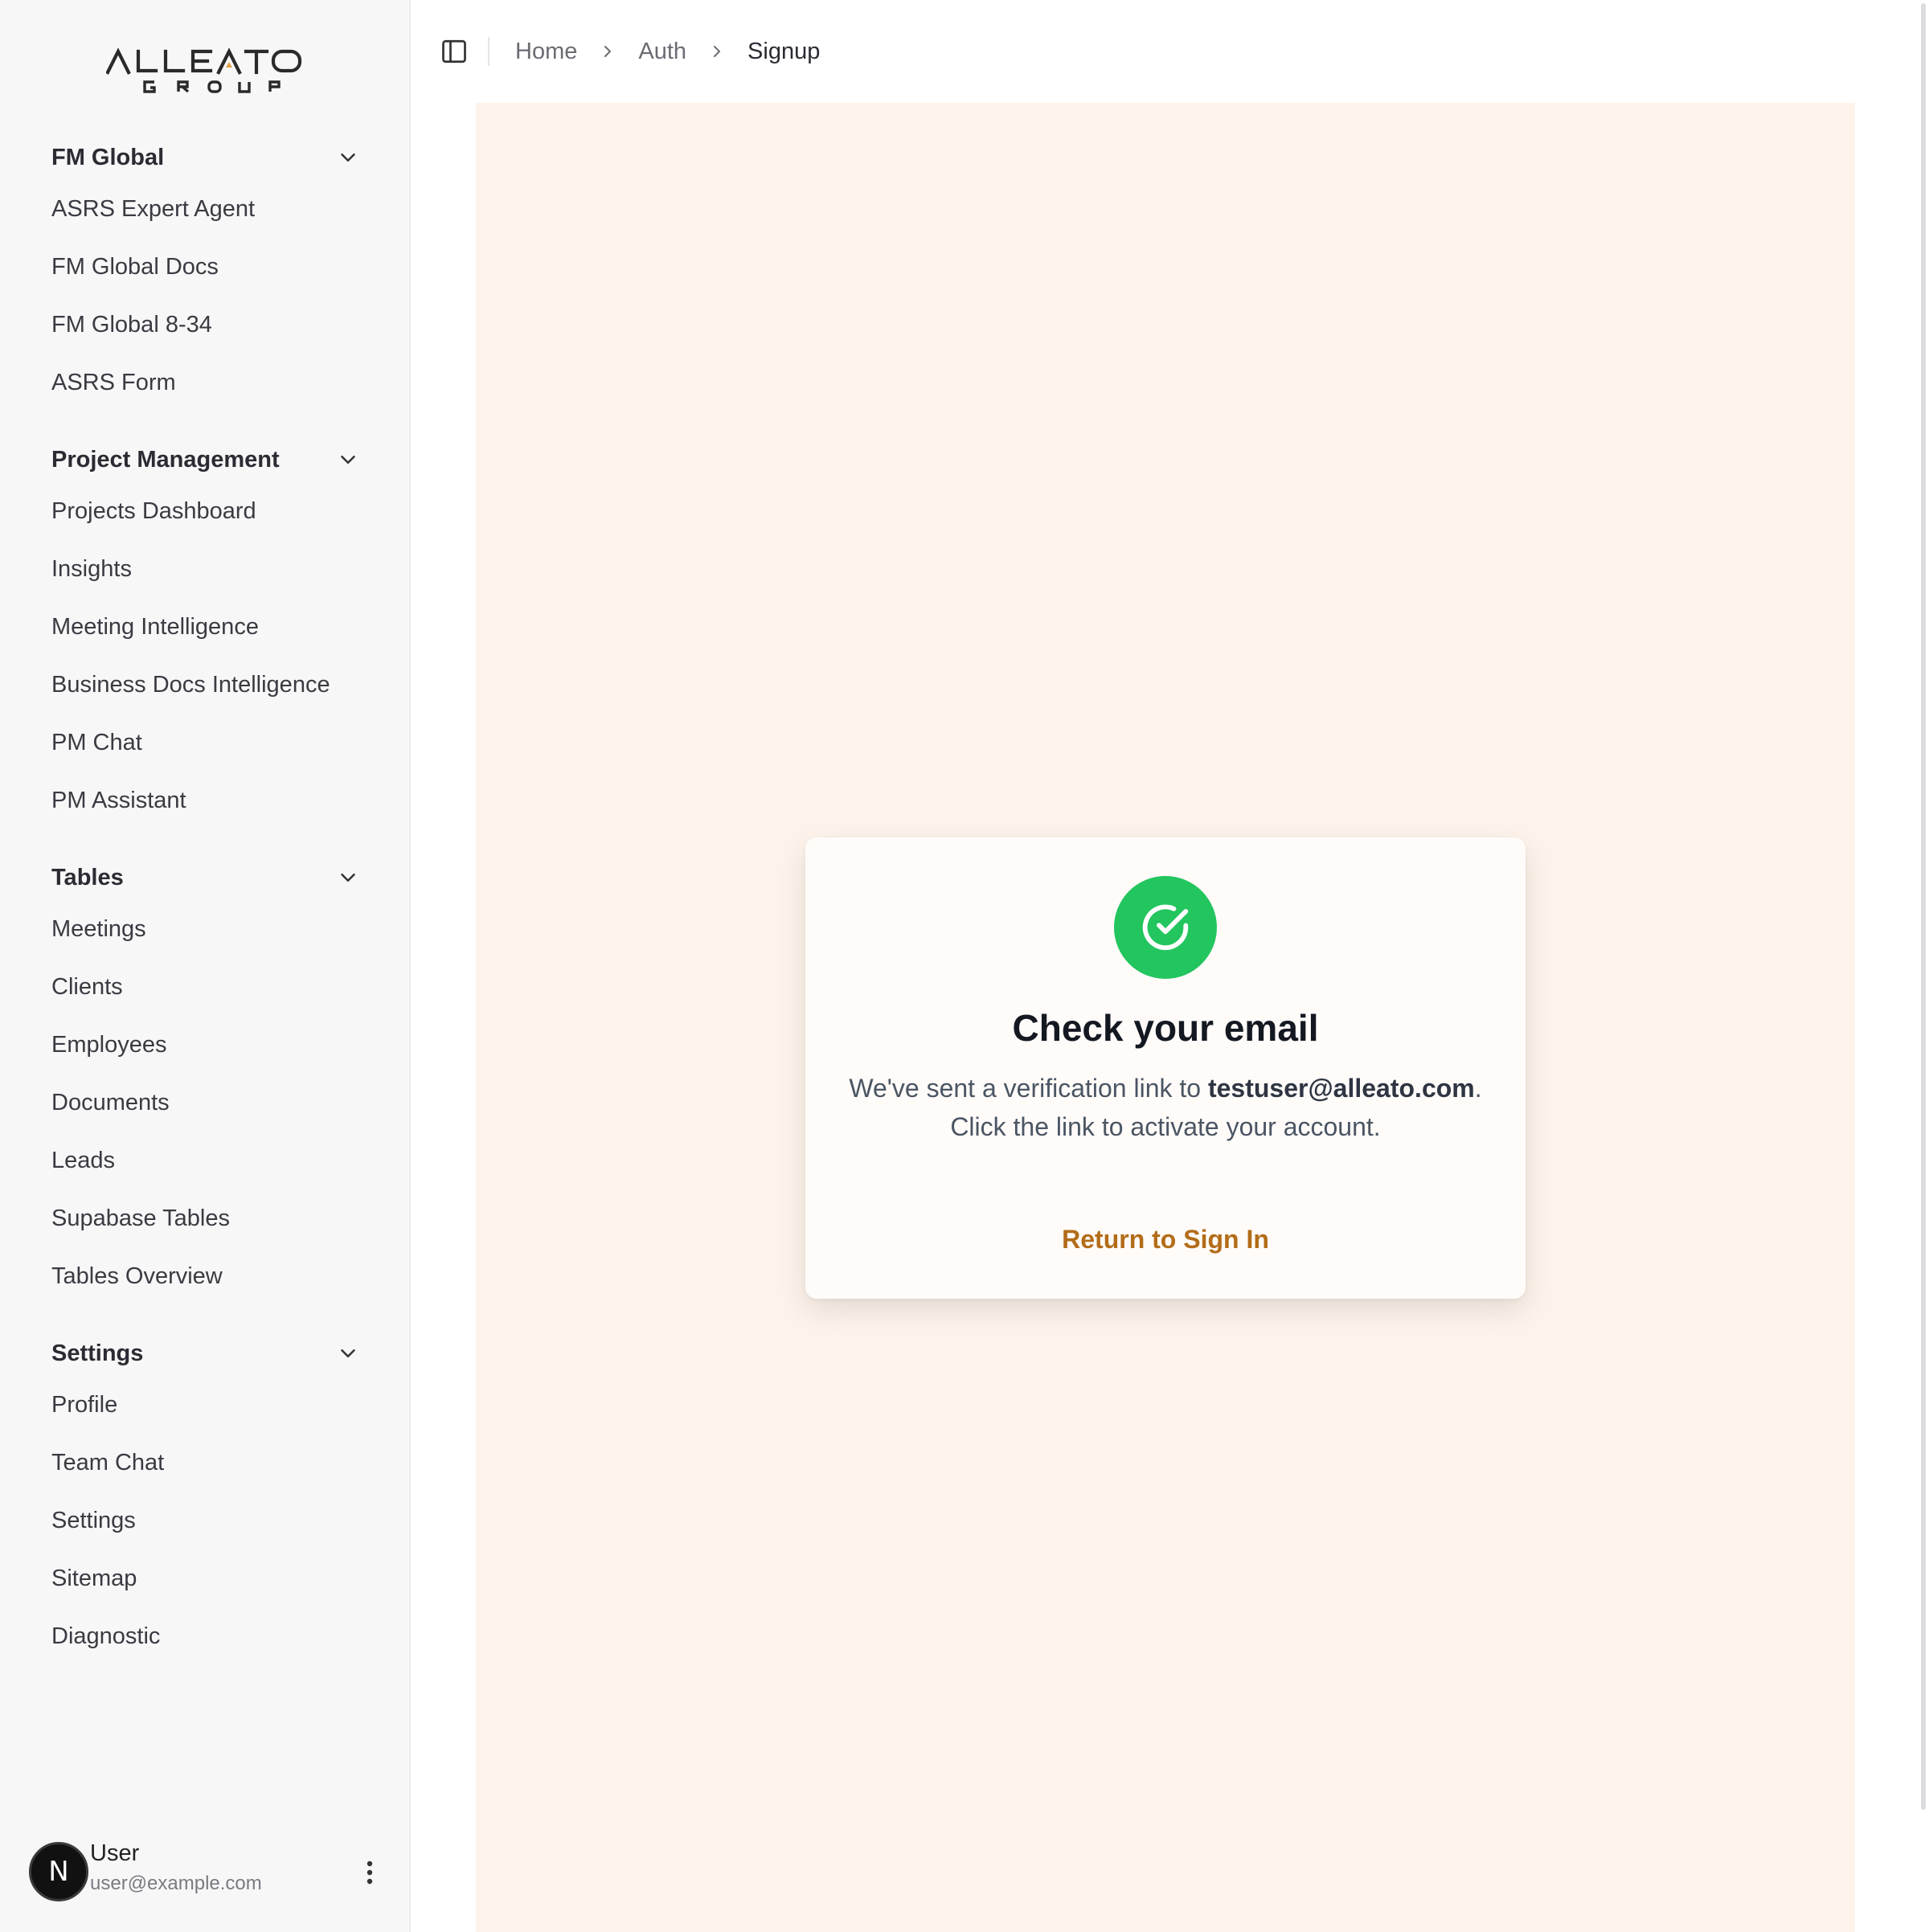  Describe the element at coordinates (212, 511) in the screenshot. I see `sidebar-item-projects-dashboard: Projects Dashboard` at that location.